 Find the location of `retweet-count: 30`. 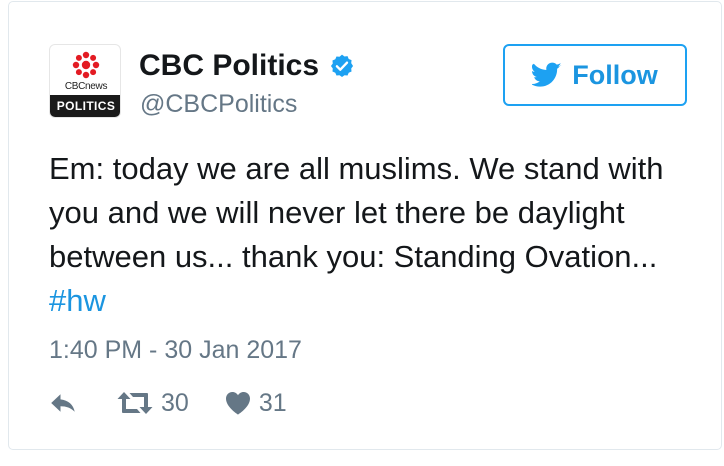

retweet-count: 30 is located at coordinates (175, 402).